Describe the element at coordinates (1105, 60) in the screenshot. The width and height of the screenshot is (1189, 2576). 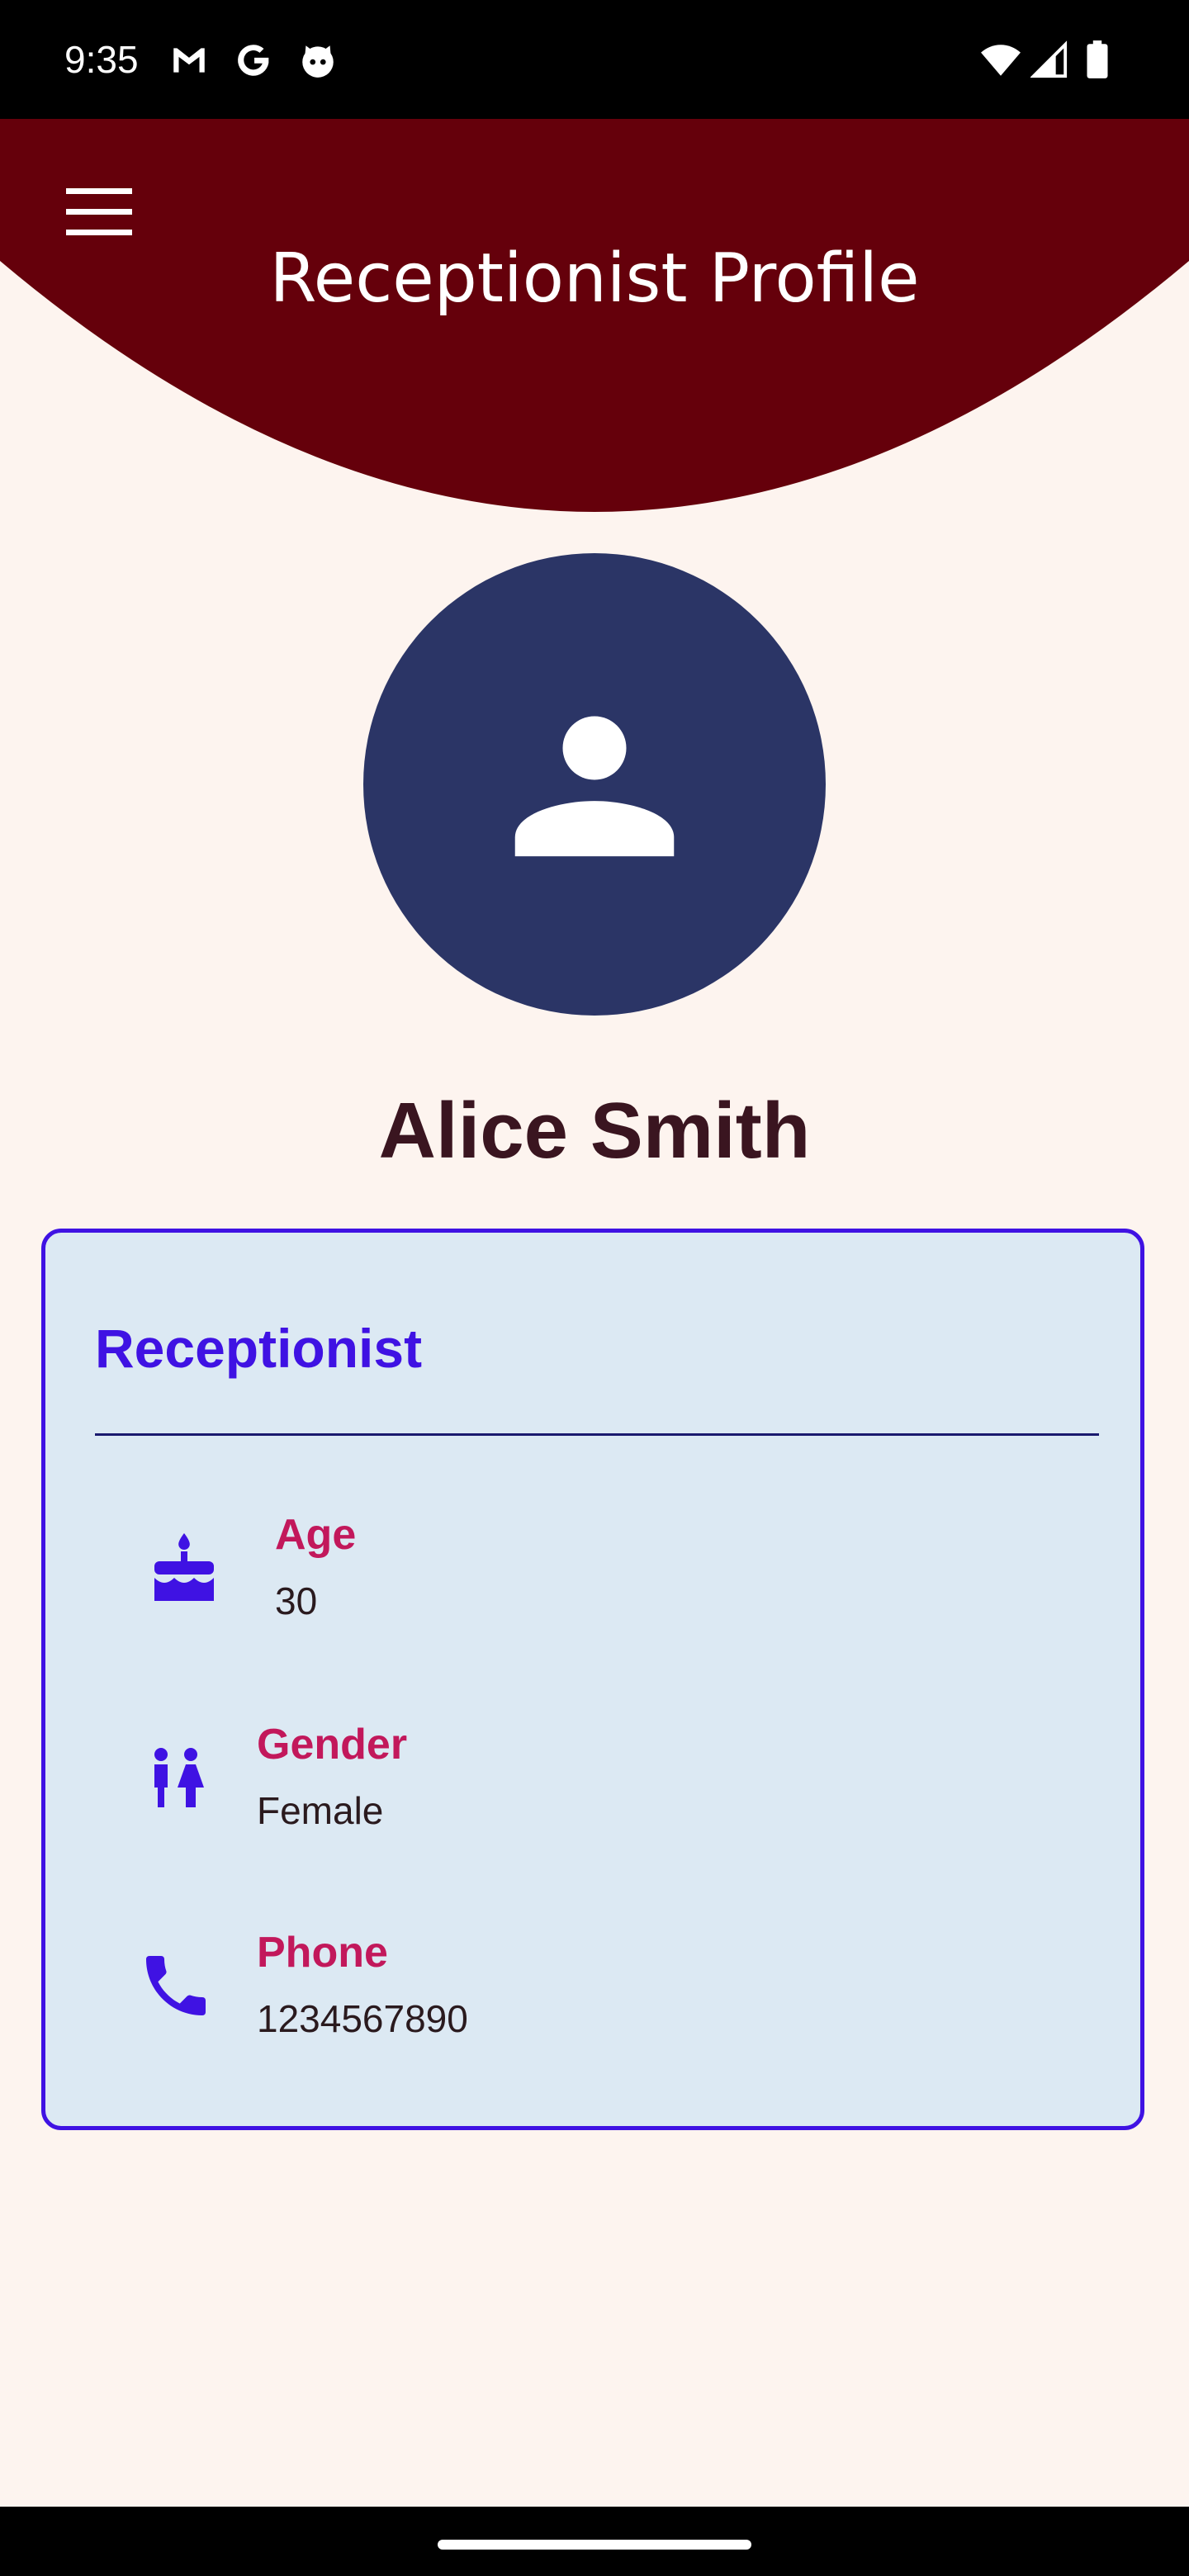
I see `battery-icon` at that location.